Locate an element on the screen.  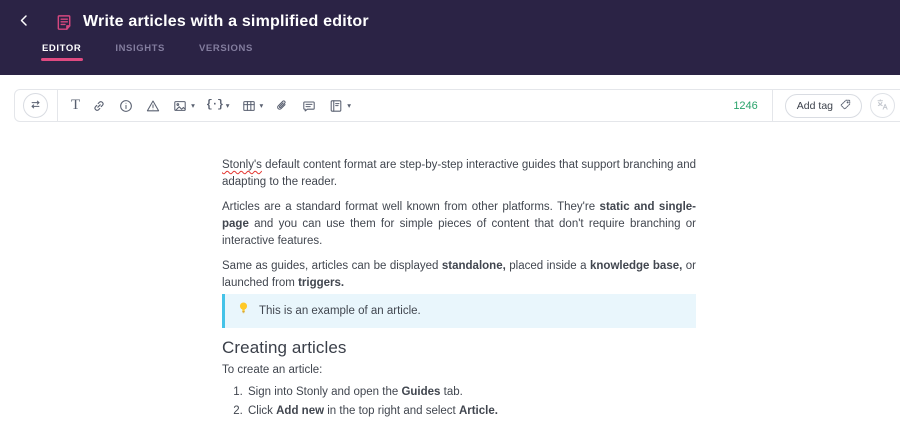
warning-triangle-icon is located at coordinates (153, 106).